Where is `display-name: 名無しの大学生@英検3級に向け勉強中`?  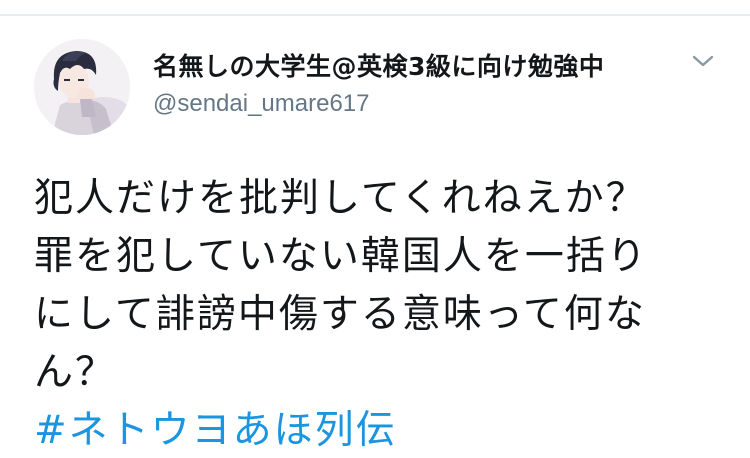
display-name: 名無しの大学生@英検3級に向け勉強中 is located at coordinates (378, 65).